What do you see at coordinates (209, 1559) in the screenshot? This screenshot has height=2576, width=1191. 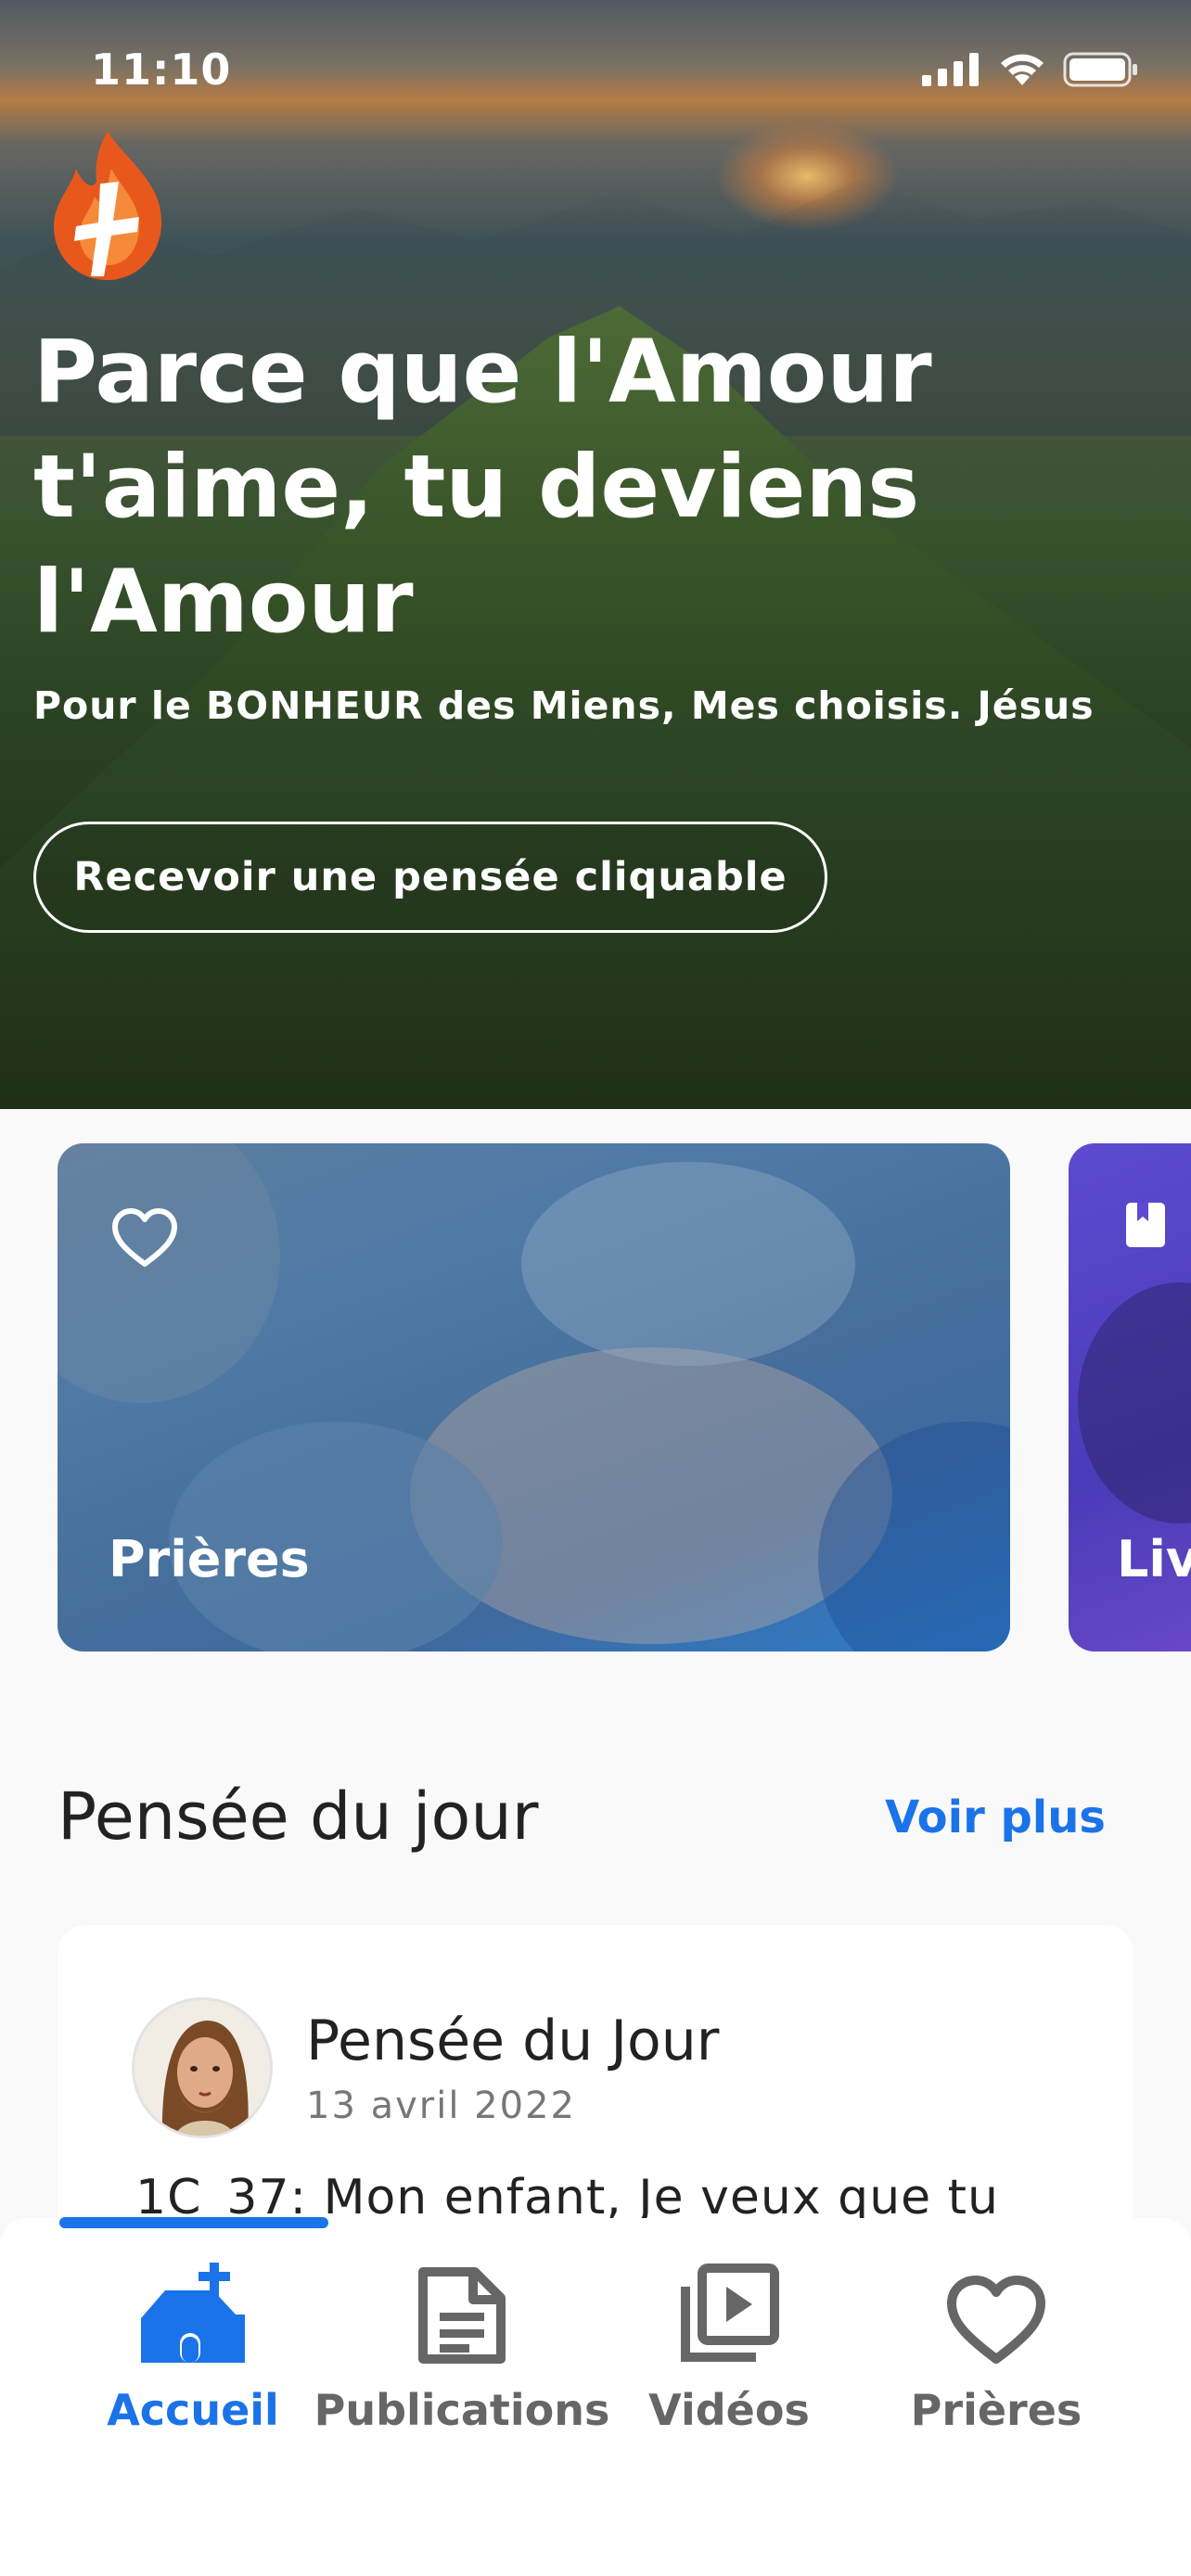 I see `category-label: Prières` at bounding box center [209, 1559].